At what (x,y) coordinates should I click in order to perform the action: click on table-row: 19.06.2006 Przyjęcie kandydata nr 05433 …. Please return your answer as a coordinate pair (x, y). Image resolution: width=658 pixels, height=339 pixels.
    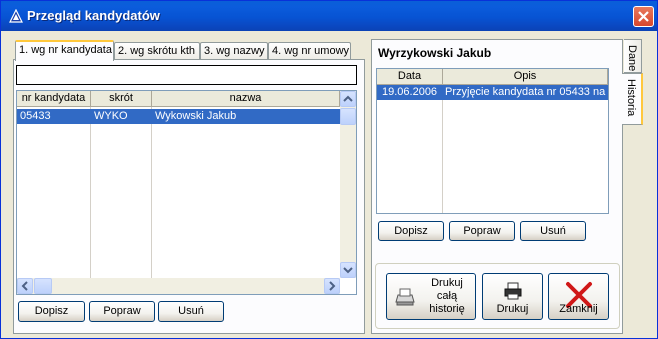
    Looking at the image, I should click on (492, 92).